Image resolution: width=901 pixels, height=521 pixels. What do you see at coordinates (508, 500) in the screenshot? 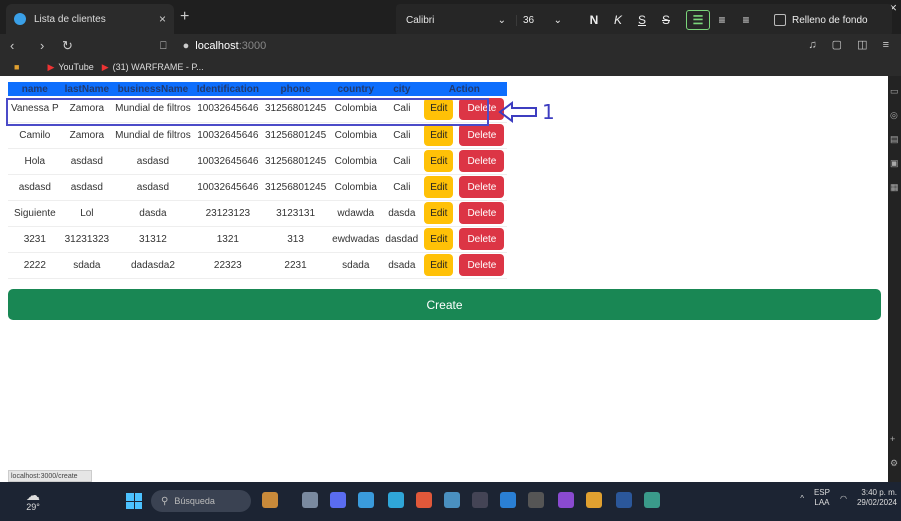
I see `vscode-icon` at bounding box center [508, 500].